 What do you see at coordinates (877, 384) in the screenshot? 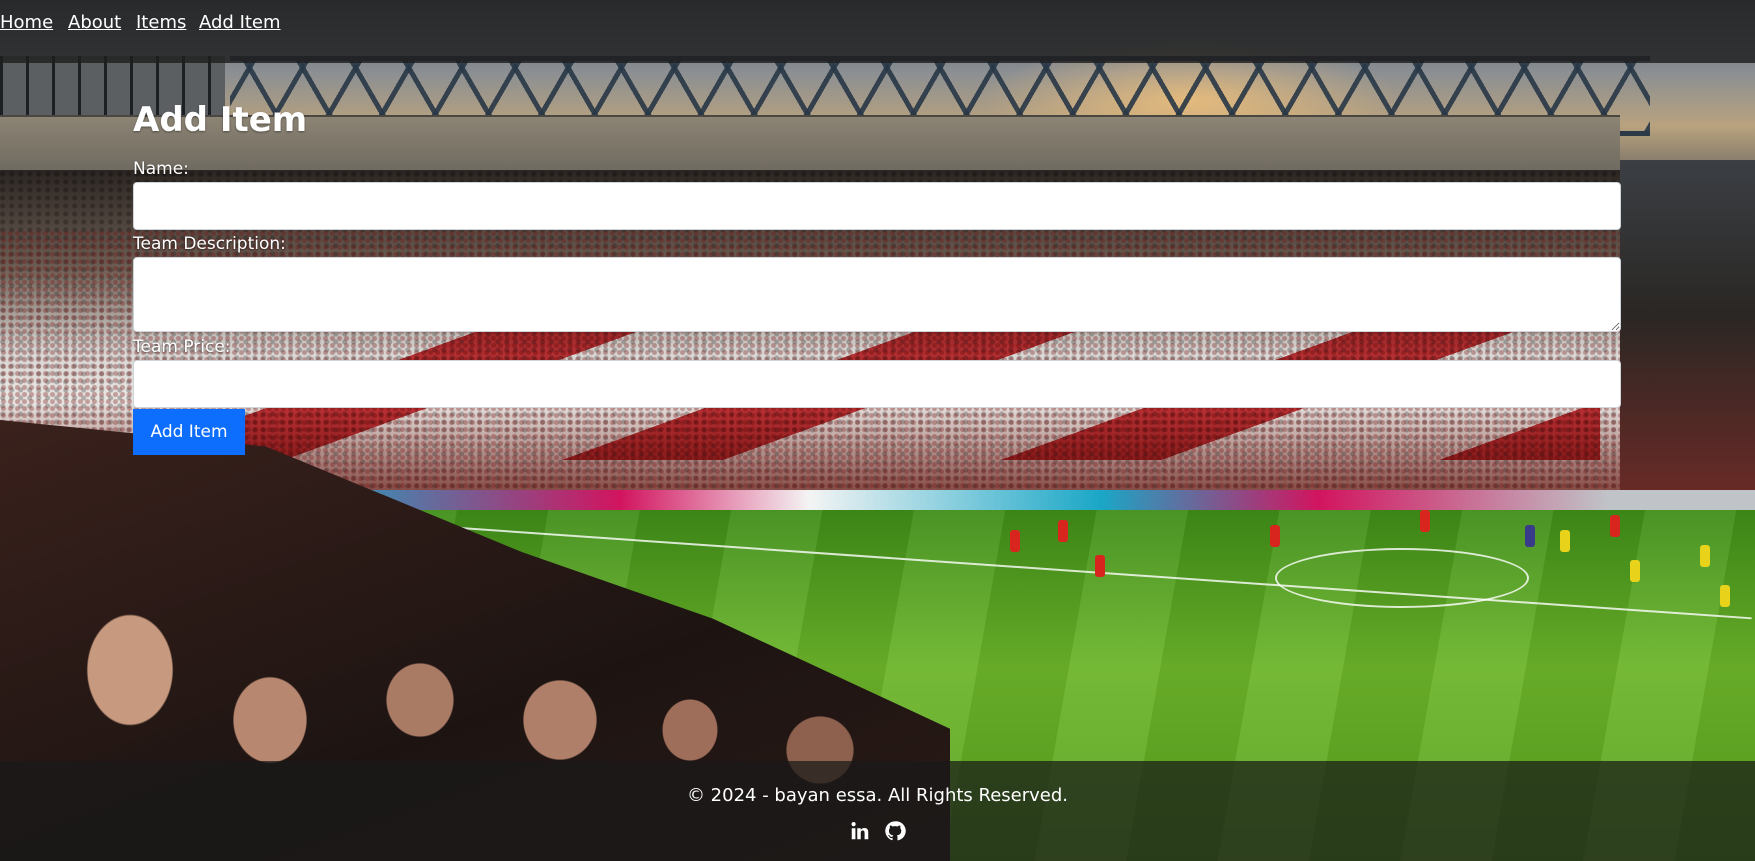
I see `team-price-input` at bounding box center [877, 384].